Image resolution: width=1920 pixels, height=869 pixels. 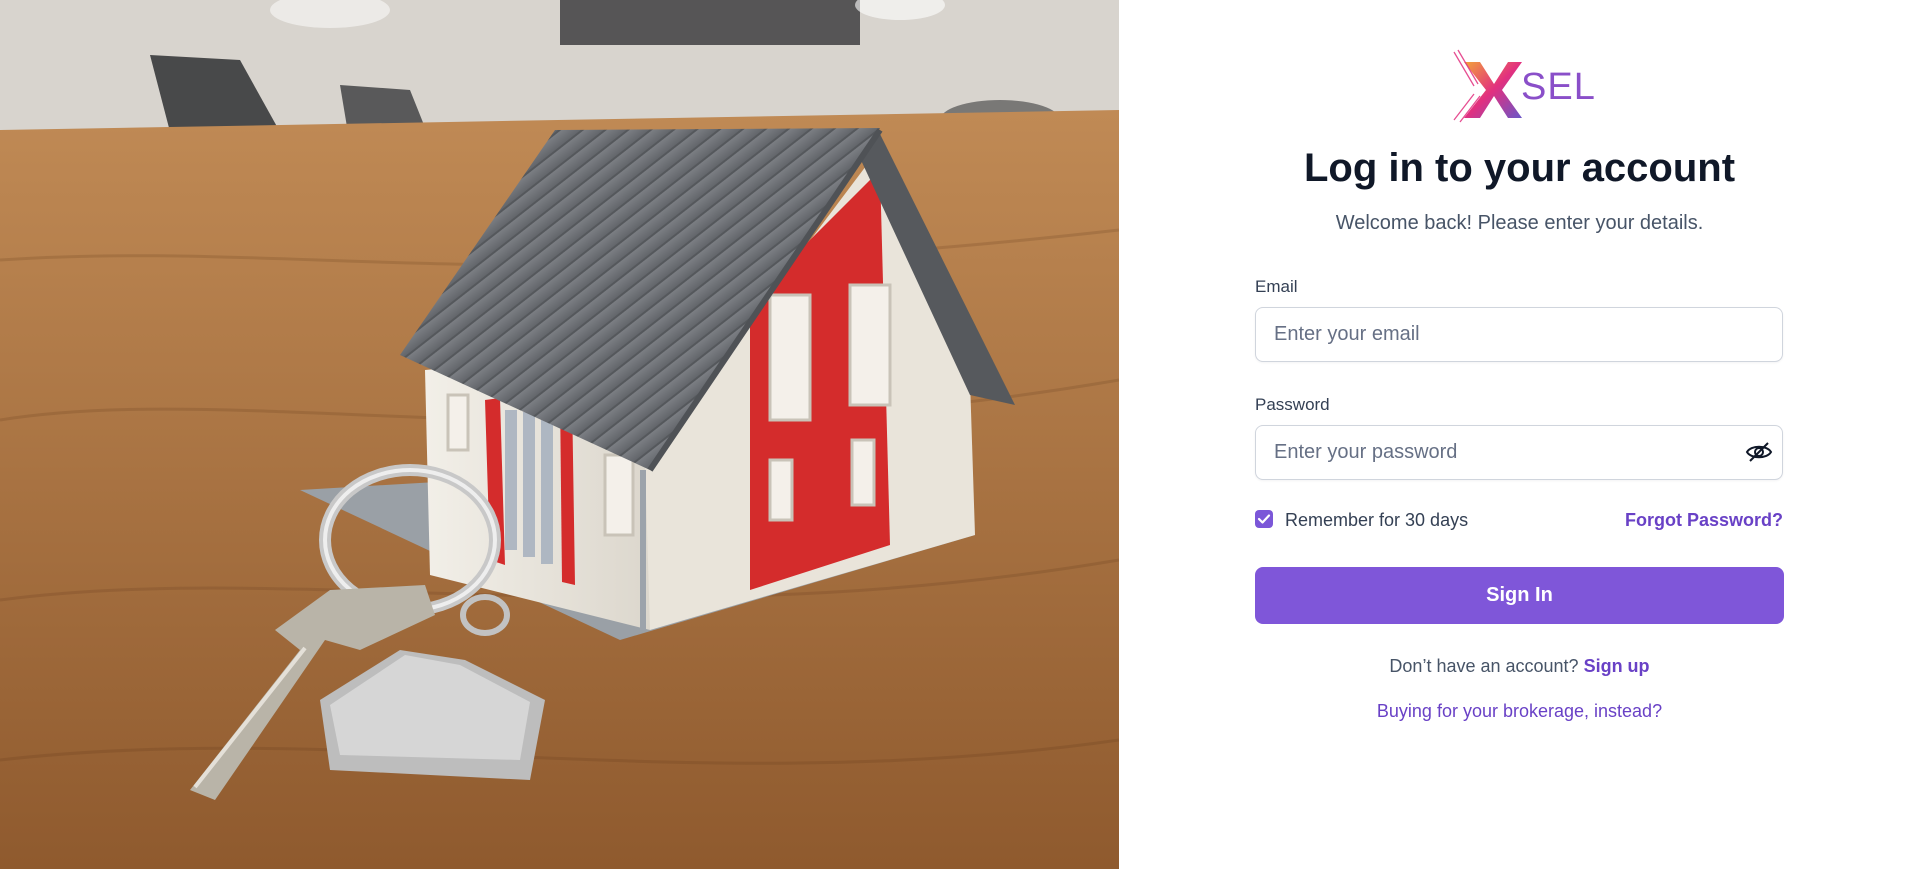 What do you see at coordinates (1519, 168) in the screenshot?
I see `page-title: Log in to your account` at bounding box center [1519, 168].